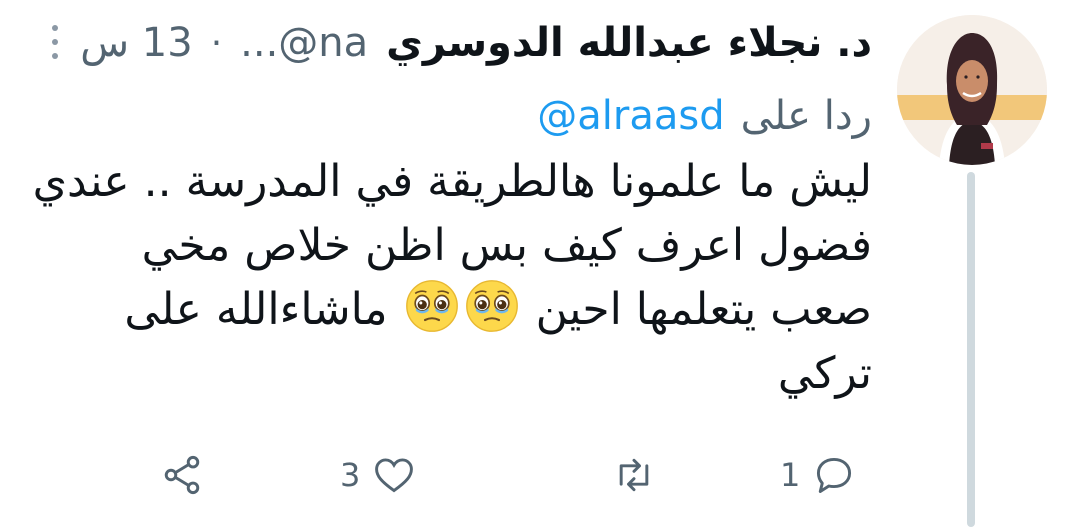  I want to click on tweet-text-segment: صعب يتعلمها احين, so click(703, 309).